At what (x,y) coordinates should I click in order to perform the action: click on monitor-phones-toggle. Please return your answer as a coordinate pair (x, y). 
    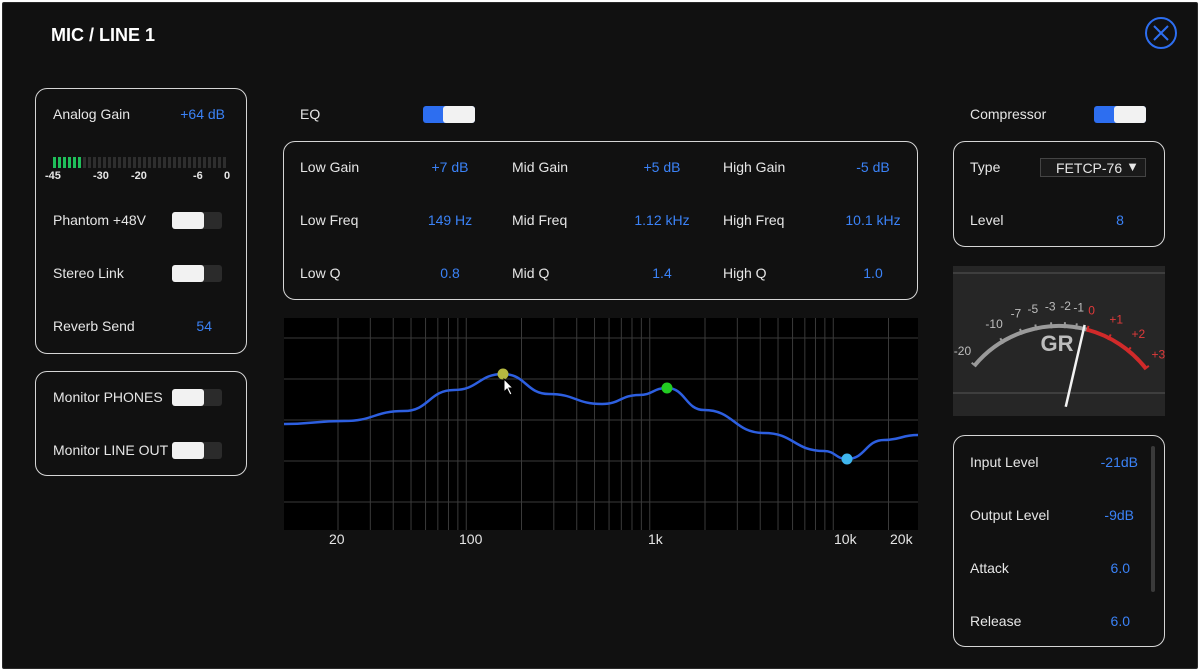
    Looking at the image, I should click on (197, 397).